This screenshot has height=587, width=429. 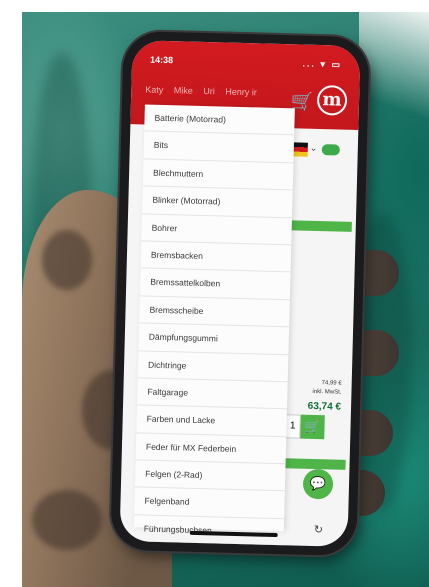 I want to click on status-bar: 14:38 ... ▾ ▭, so click(x=246, y=64).